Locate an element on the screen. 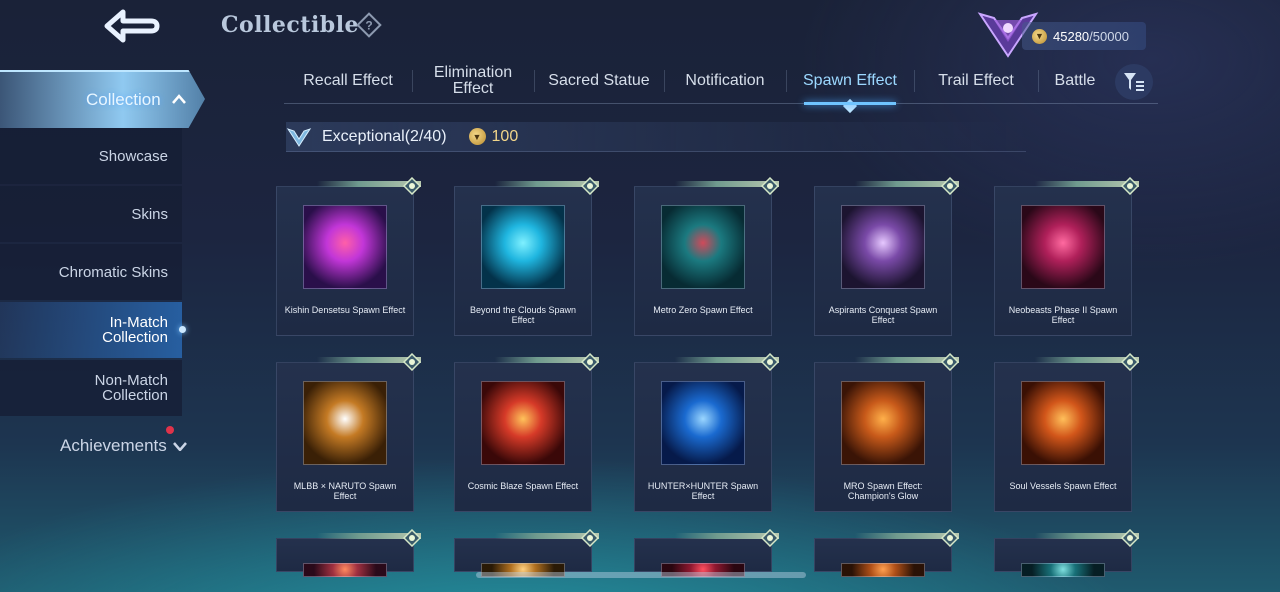  card-name: Metro Zero Spawn Effect is located at coordinates (703, 310).